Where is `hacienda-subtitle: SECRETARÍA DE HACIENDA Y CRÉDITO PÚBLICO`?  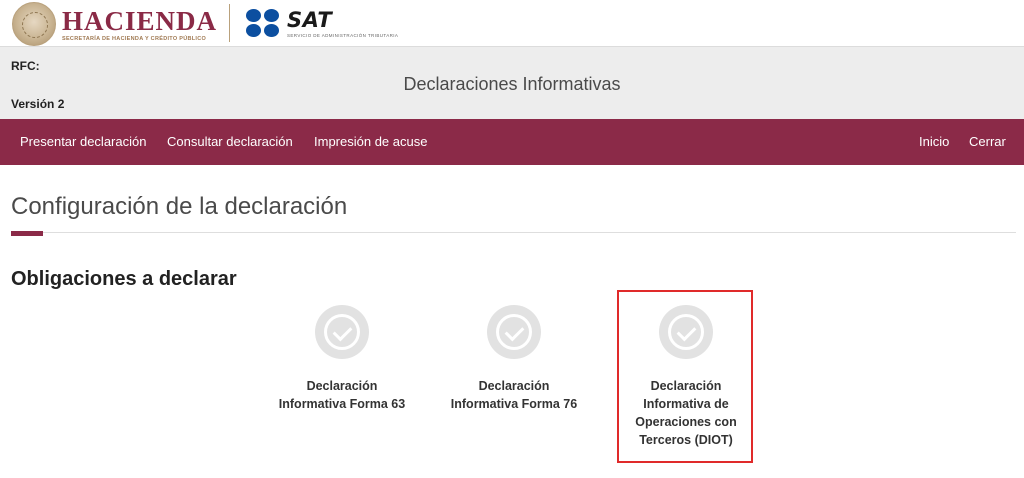 hacienda-subtitle: SECRETARÍA DE HACIENDA Y CRÉDITO PÚBLICO is located at coordinates (134, 38).